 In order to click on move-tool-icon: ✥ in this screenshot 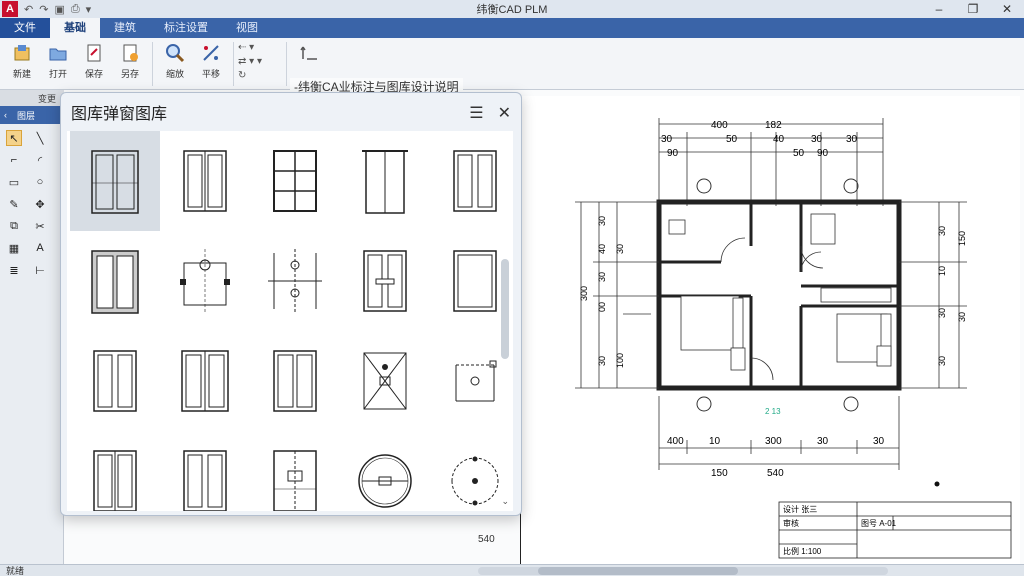, I will do `click(40, 204)`.